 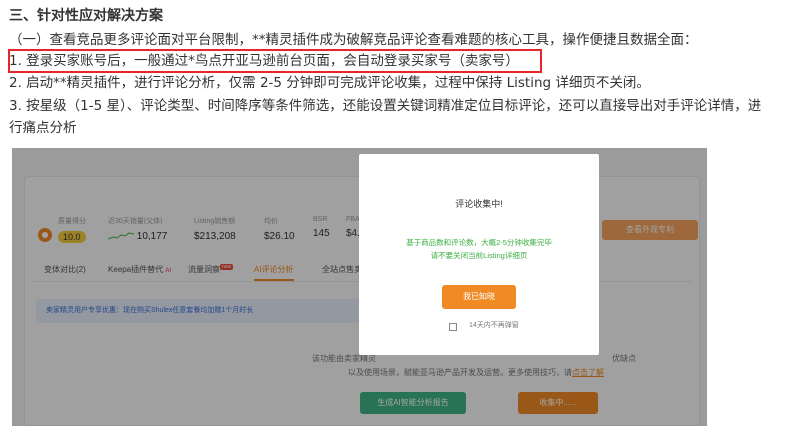 I want to click on acknowledge-button: 我已知晓, so click(x=479, y=297).